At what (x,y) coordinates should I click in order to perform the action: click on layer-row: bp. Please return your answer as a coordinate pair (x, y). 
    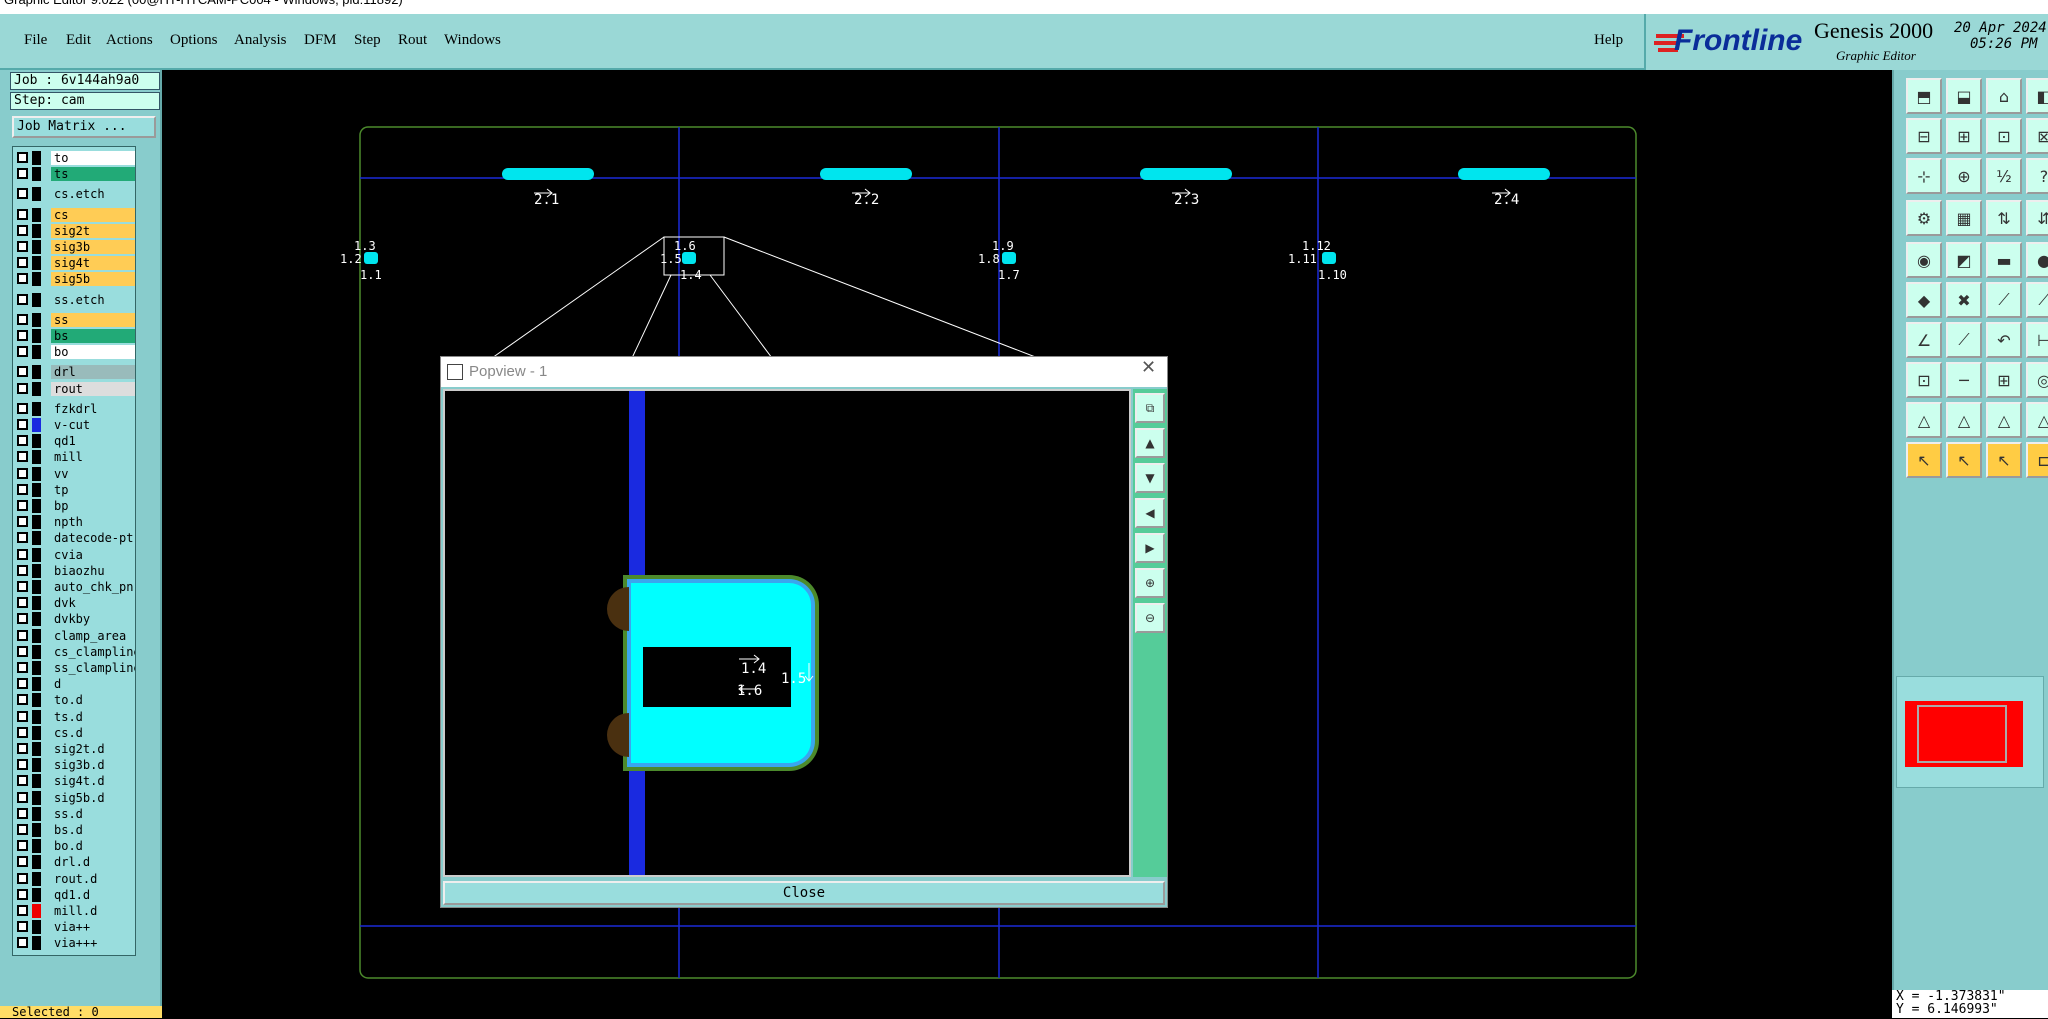
    Looking at the image, I should click on (75, 506).